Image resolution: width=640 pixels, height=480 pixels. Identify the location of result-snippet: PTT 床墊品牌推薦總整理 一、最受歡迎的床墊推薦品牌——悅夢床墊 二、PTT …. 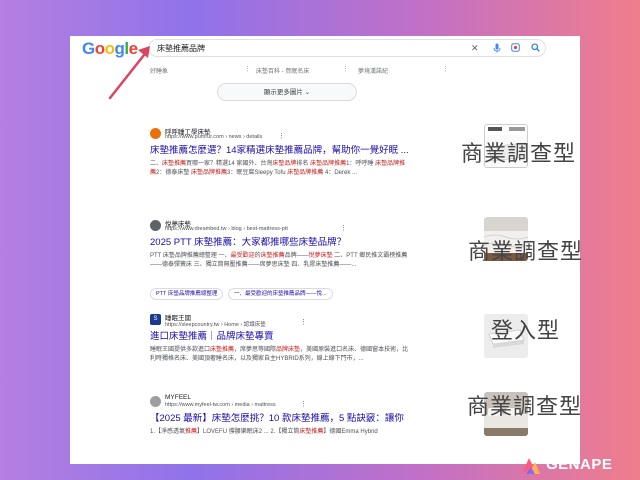
(280, 260).